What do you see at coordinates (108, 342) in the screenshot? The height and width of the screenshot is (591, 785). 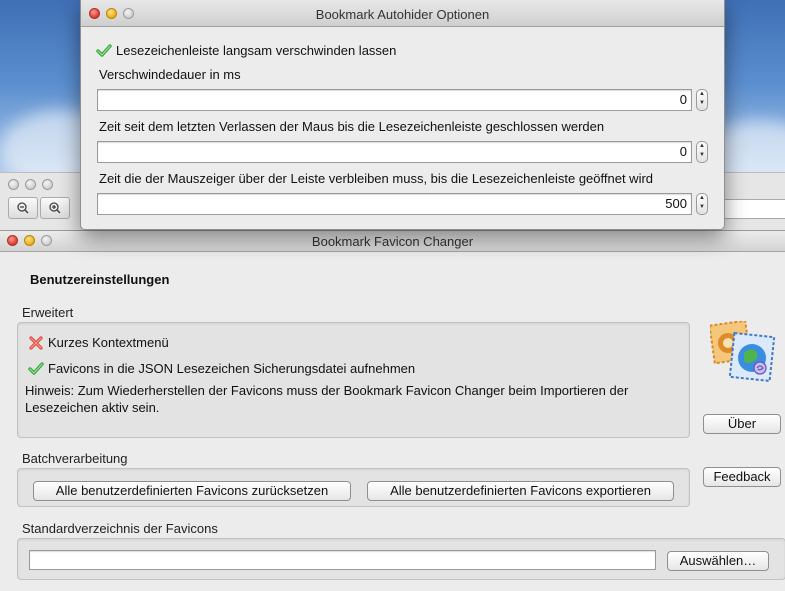 I see `short-context-menu-label: Kurzes Kontextmenü` at bounding box center [108, 342].